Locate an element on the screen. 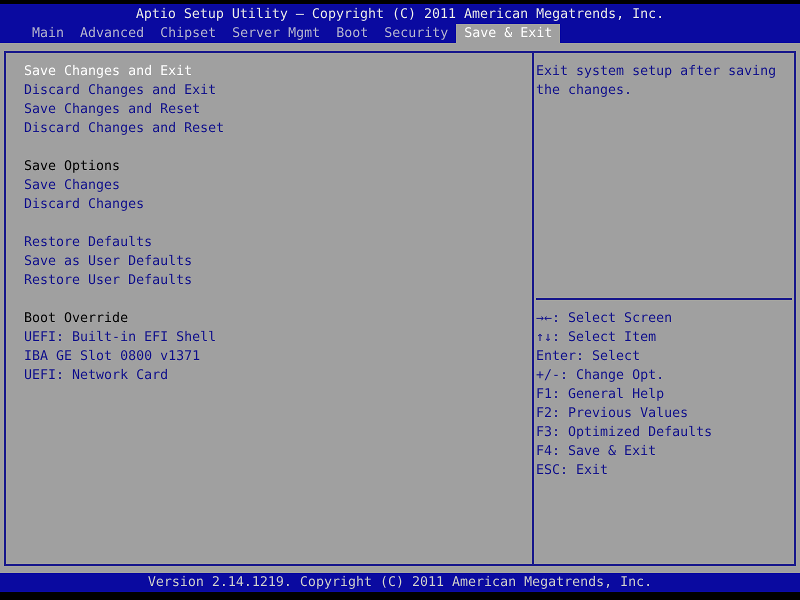 The height and width of the screenshot is (600, 800). section-heading: Save Options is located at coordinates (72, 167).